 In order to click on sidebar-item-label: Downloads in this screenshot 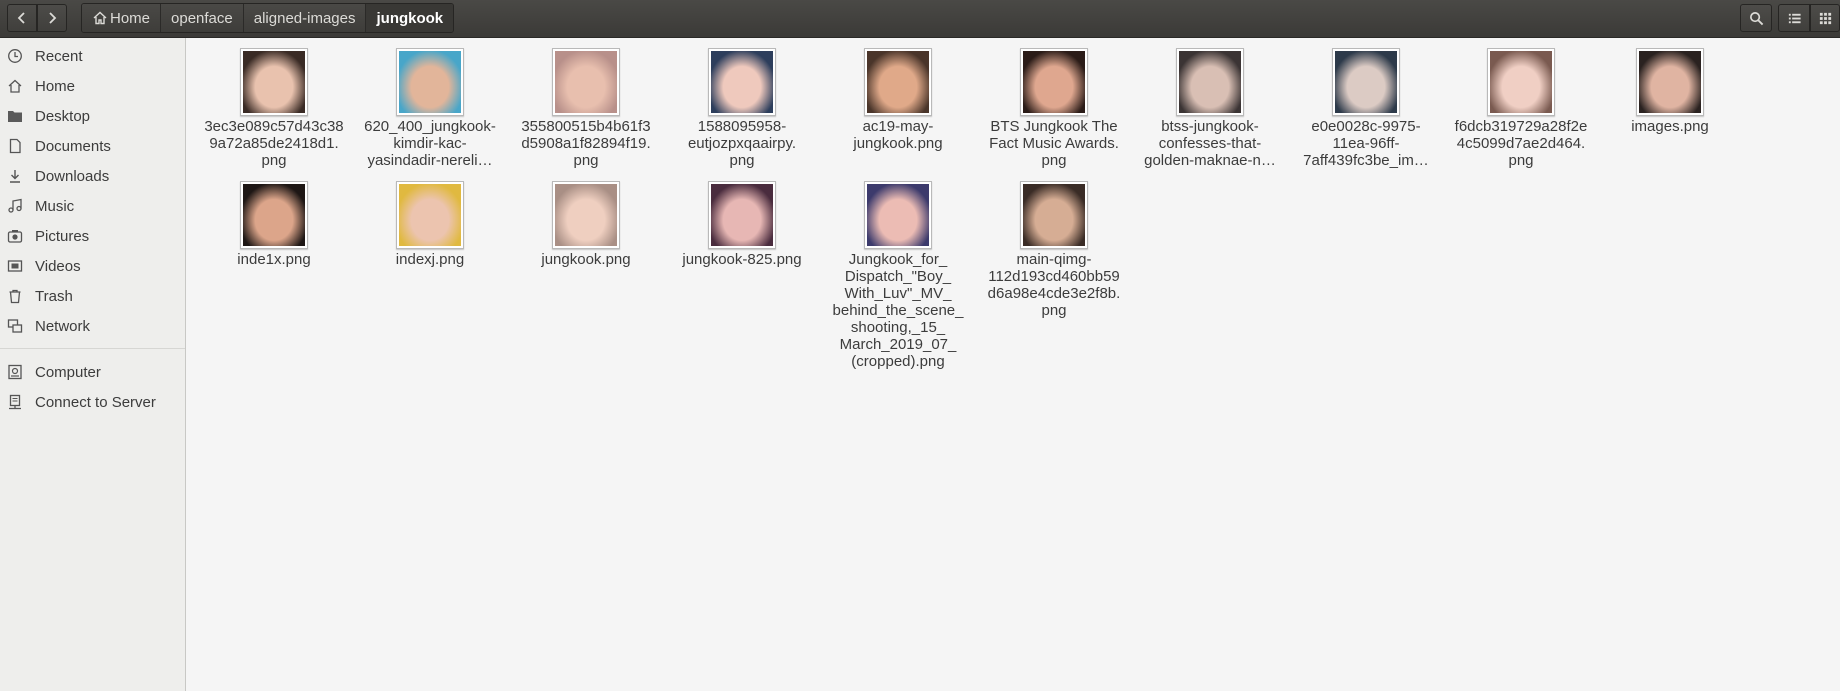, I will do `click(72, 176)`.